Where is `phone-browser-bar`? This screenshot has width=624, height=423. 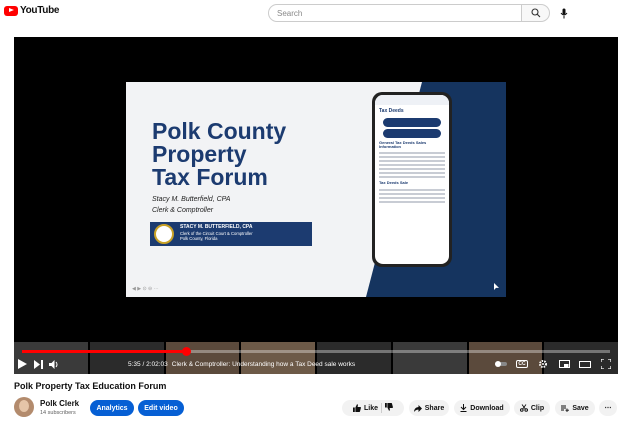 phone-browser-bar is located at coordinates (412, 100).